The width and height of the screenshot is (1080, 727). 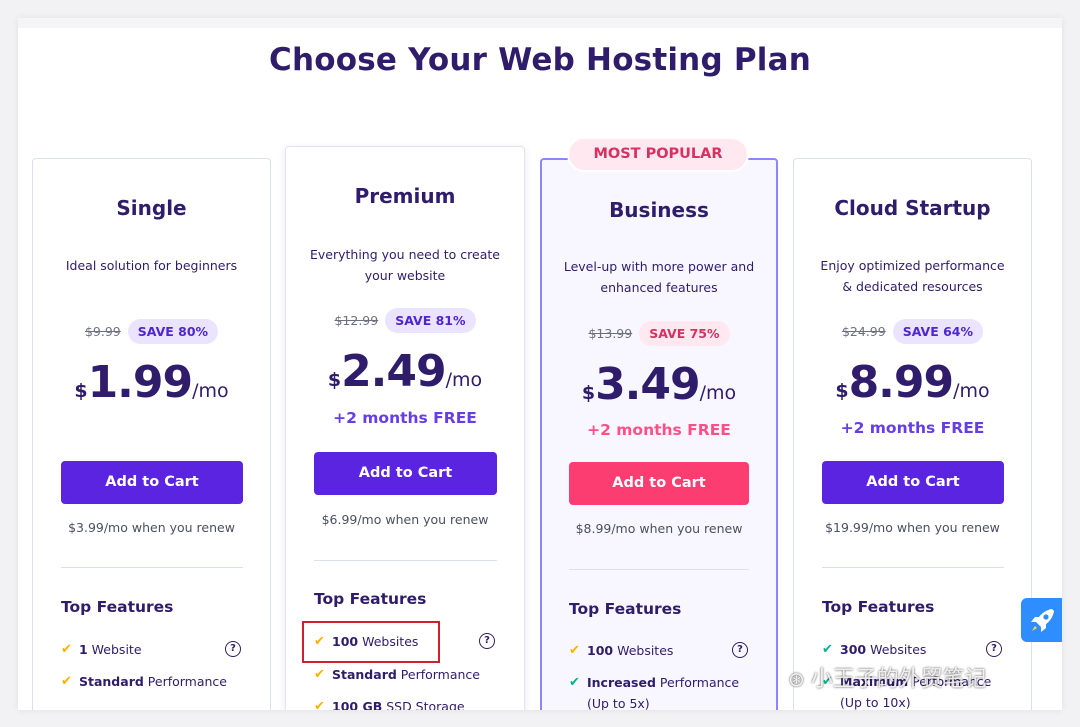 I want to click on watermark: ⊛ 小王子的外贸笔记, so click(x=887, y=677).